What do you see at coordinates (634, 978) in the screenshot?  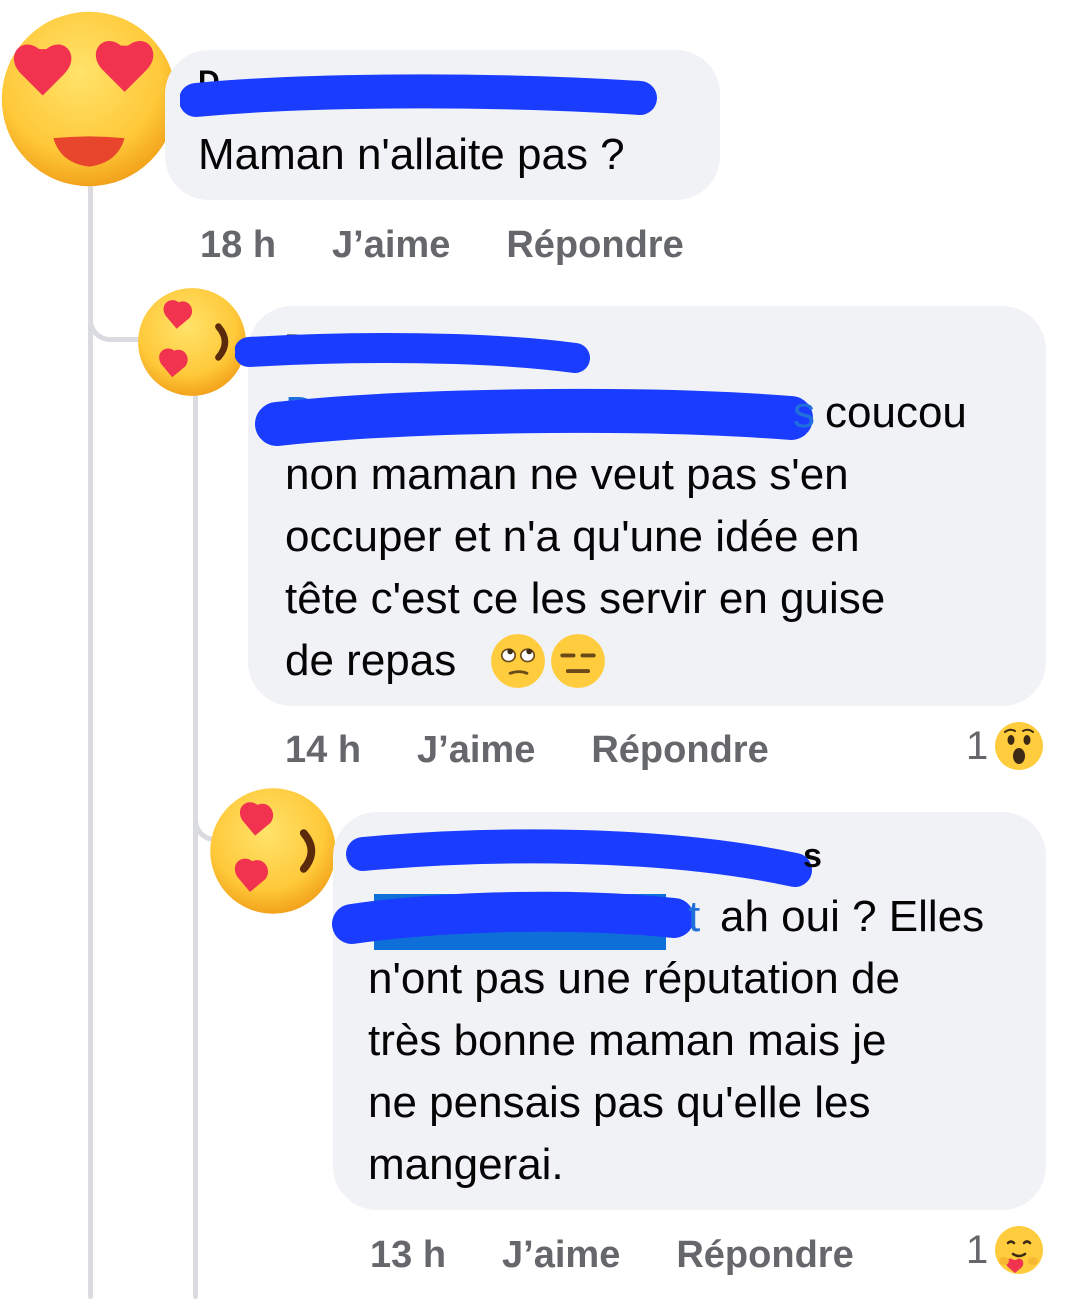 I see `reply-text-line-2: n'ont pas une réputation de` at bounding box center [634, 978].